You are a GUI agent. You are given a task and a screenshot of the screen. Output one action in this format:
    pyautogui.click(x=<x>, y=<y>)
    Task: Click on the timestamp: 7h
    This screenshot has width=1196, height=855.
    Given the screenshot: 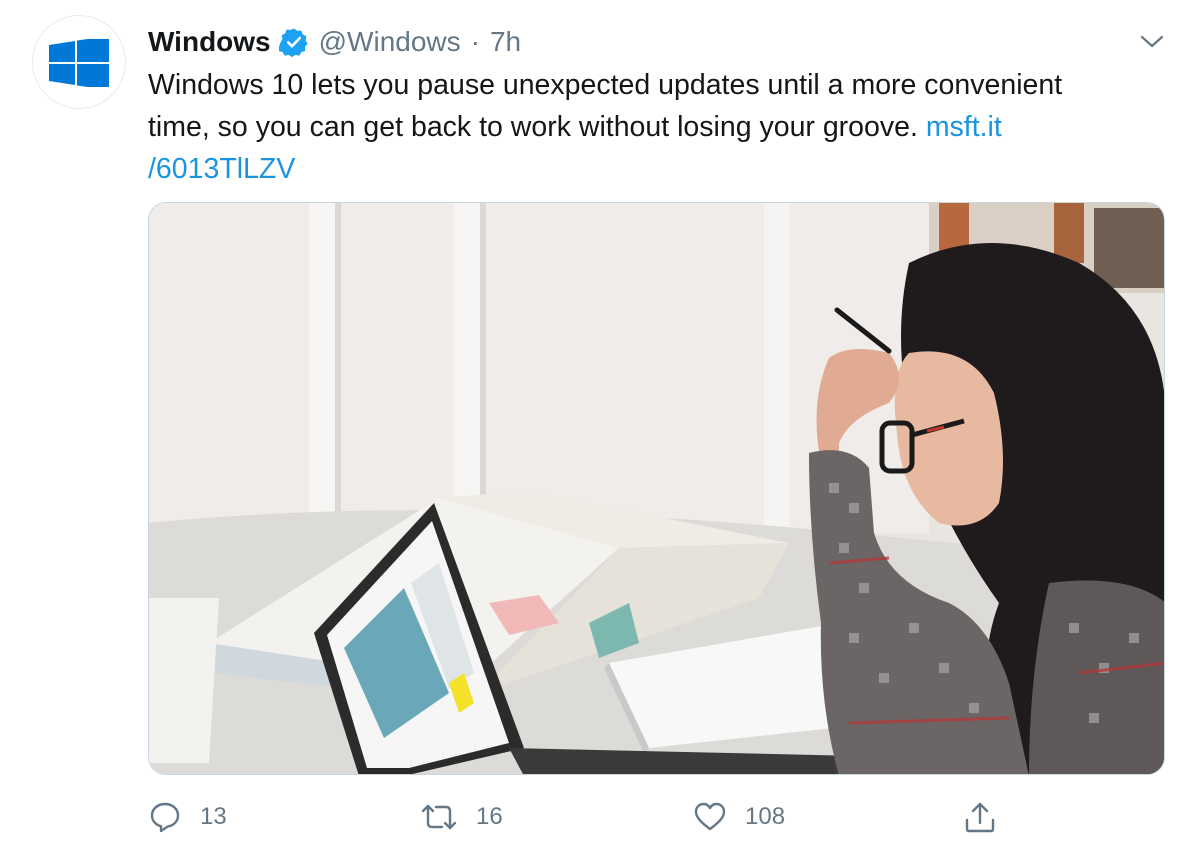 What is the action you would take?
    pyautogui.click(x=505, y=42)
    